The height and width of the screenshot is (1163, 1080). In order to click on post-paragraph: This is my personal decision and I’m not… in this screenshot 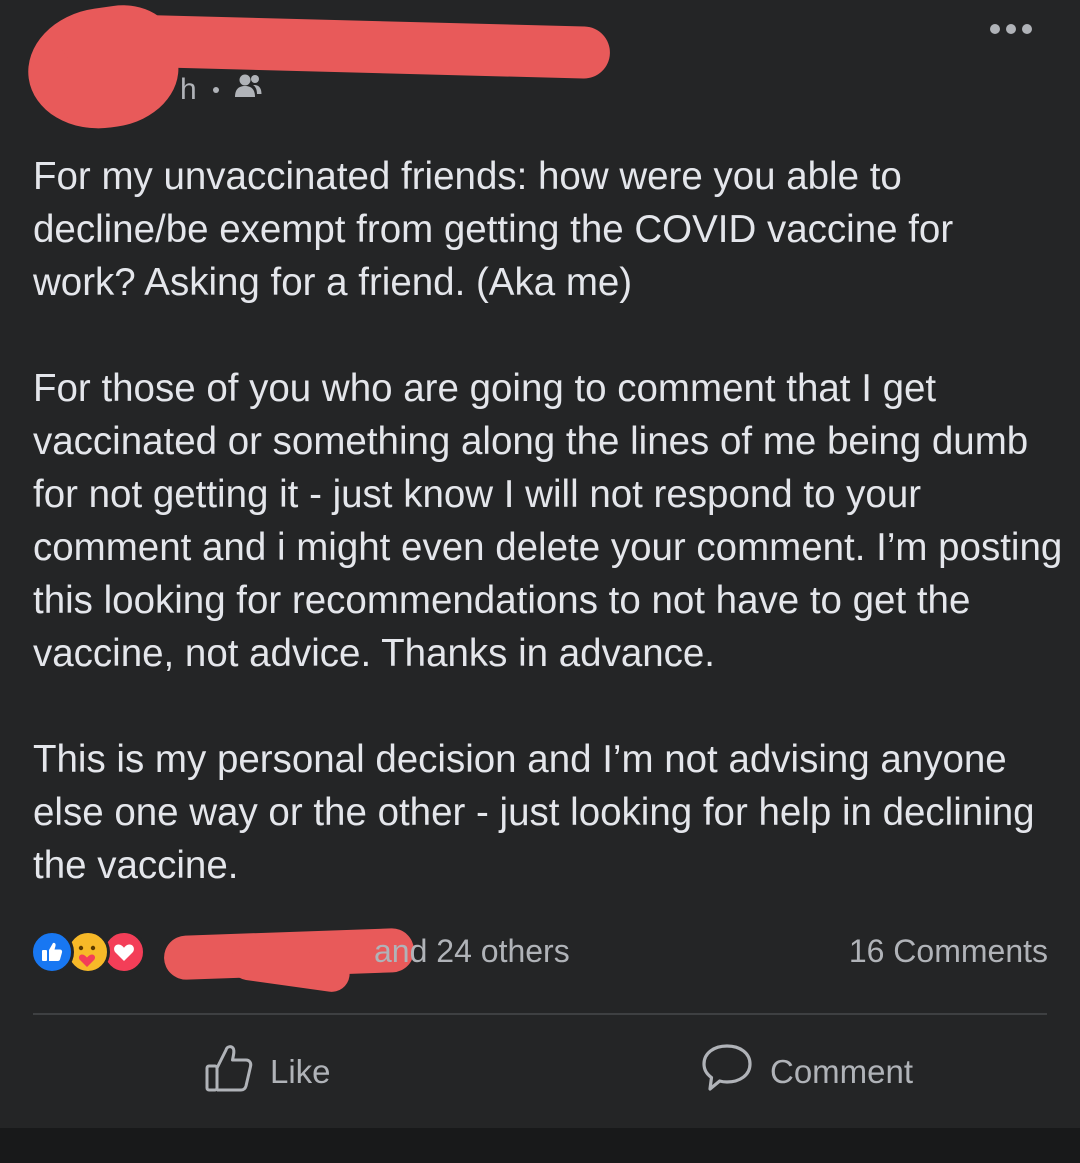, I will do `click(534, 812)`.